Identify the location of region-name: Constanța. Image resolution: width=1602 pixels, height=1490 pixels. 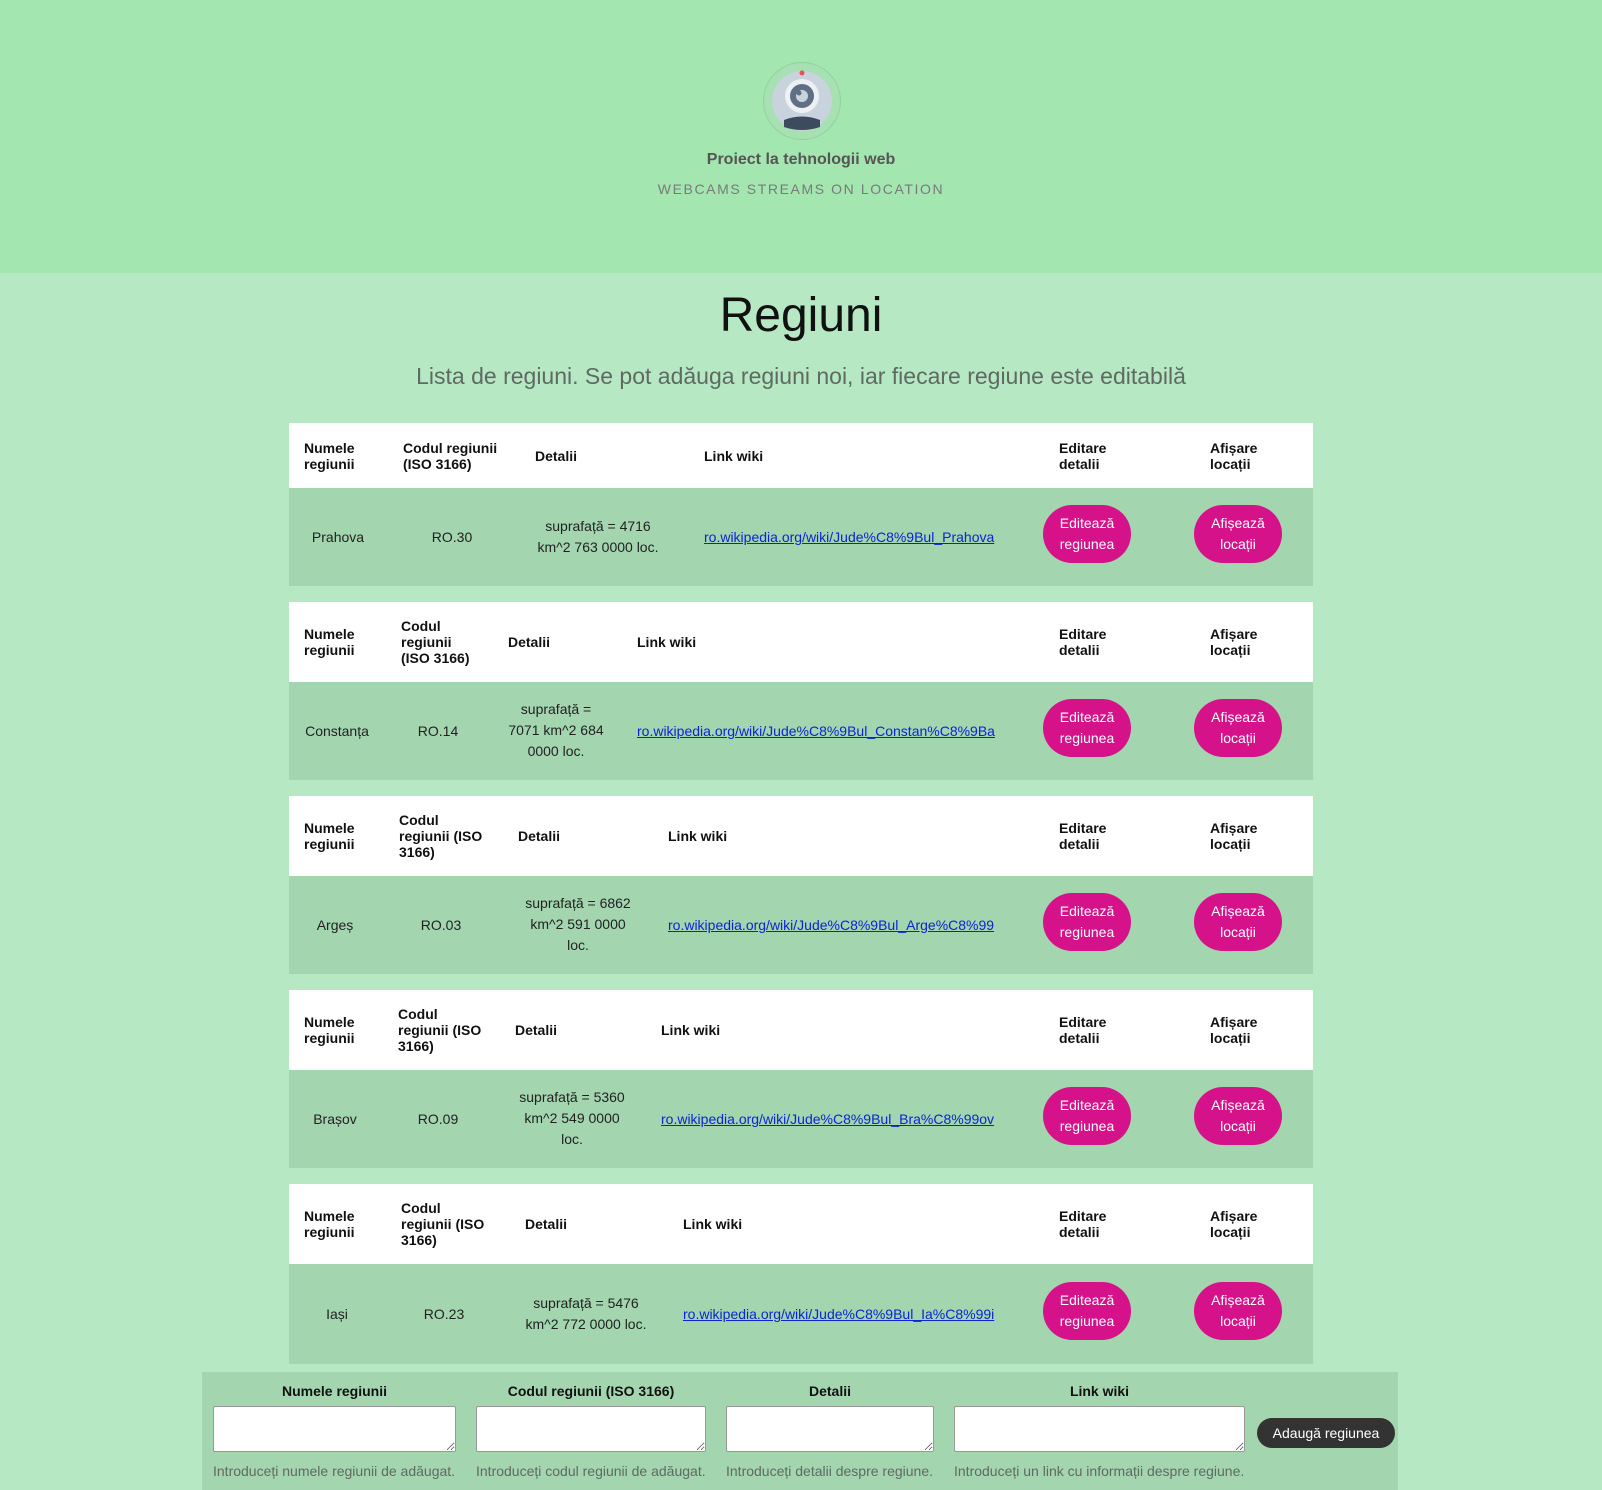
(337, 731).